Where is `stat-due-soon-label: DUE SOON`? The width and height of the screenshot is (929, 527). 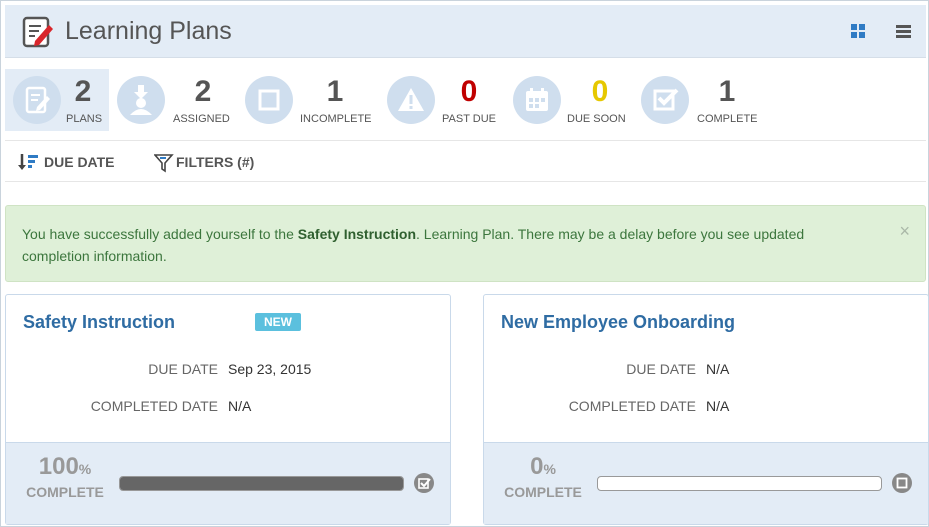 stat-due-soon-label: DUE SOON is located at coordinates (596, 119).